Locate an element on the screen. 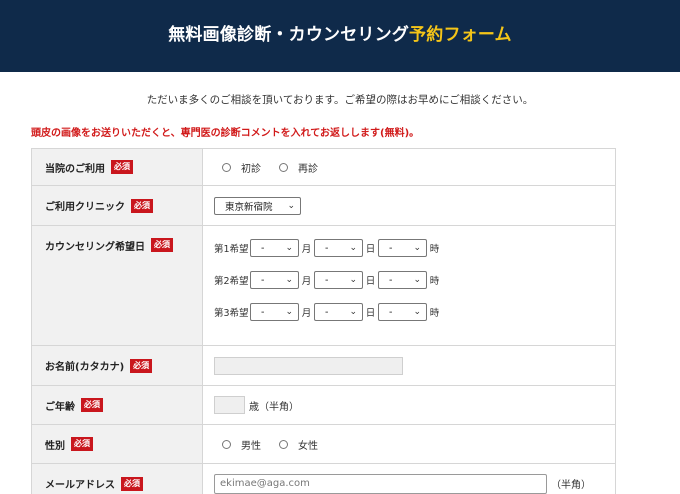 The width and height of the screenshot is (680, 494). form-title-main: 無料画像診断・カウンセリング is located at coordinates (289, 35).